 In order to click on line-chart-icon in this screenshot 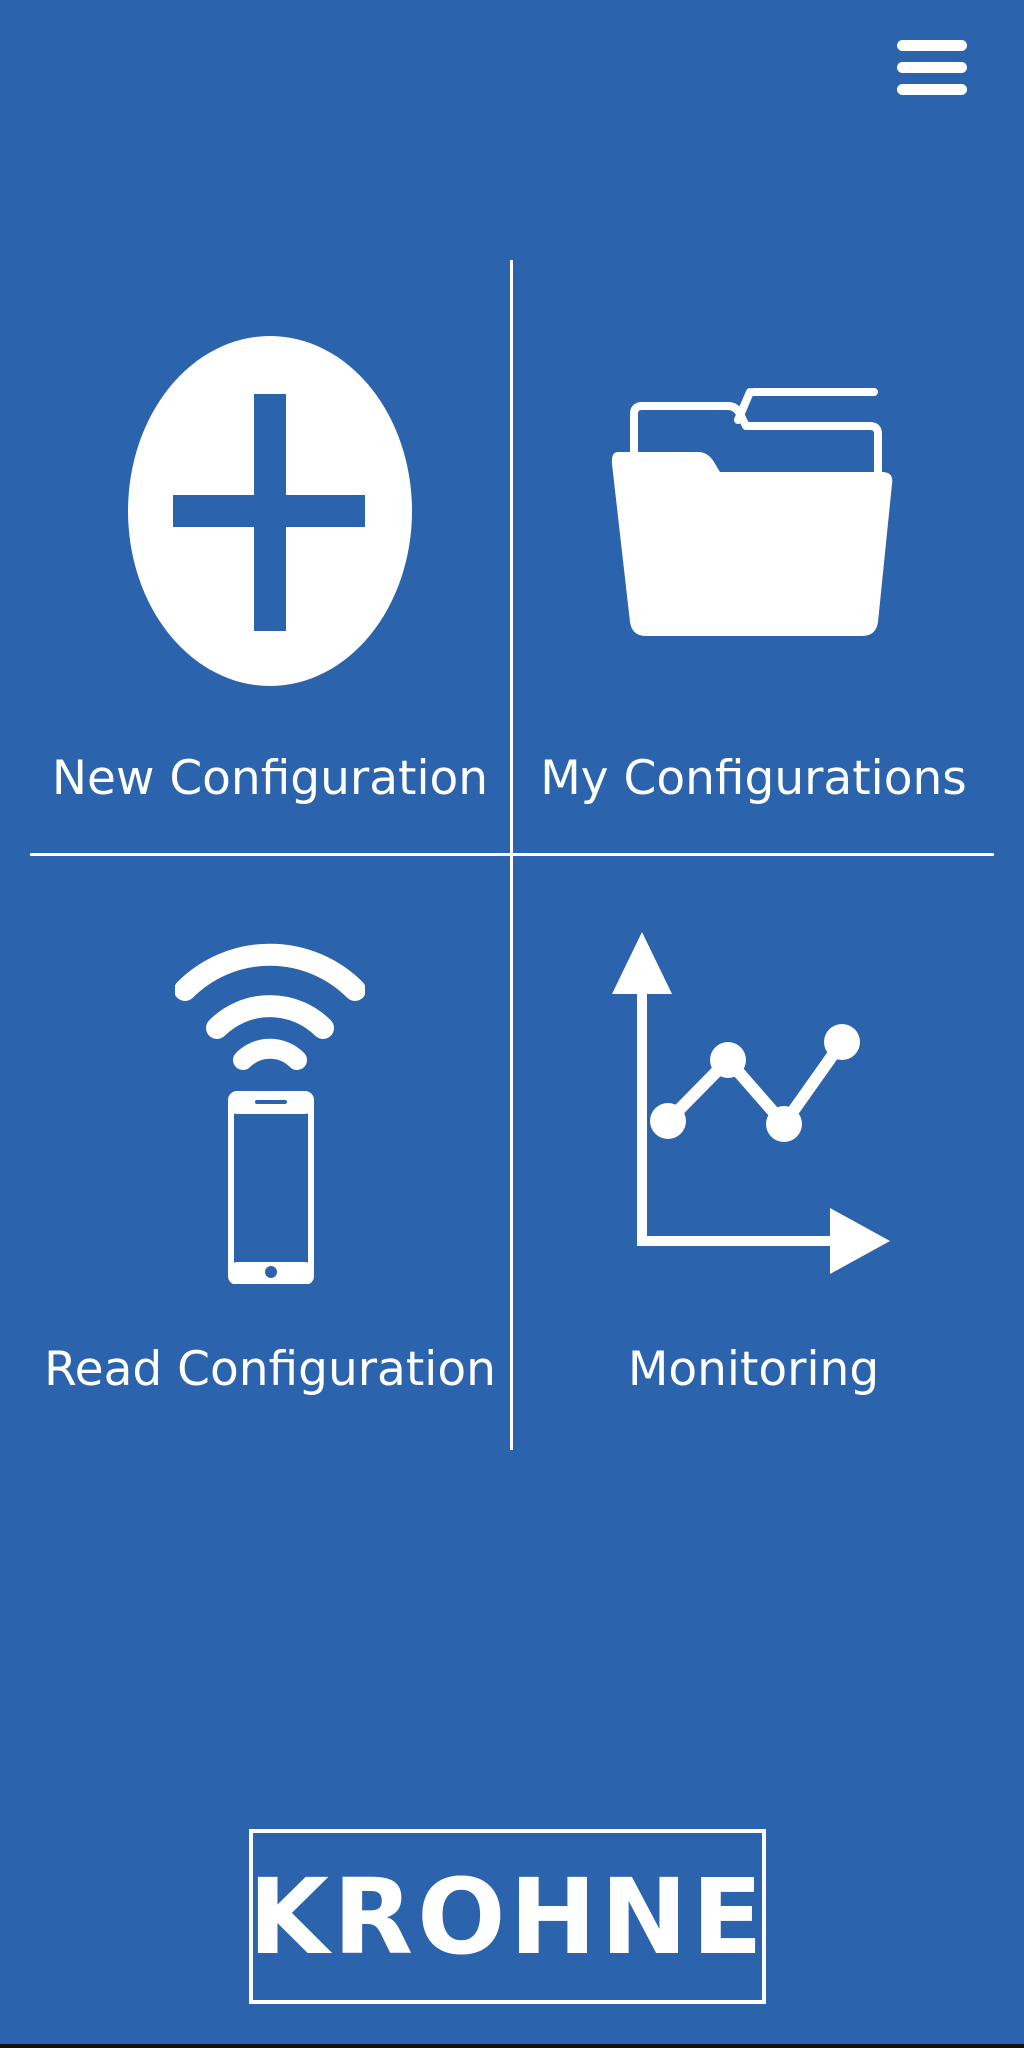, I will do `click(751, 1103)`.